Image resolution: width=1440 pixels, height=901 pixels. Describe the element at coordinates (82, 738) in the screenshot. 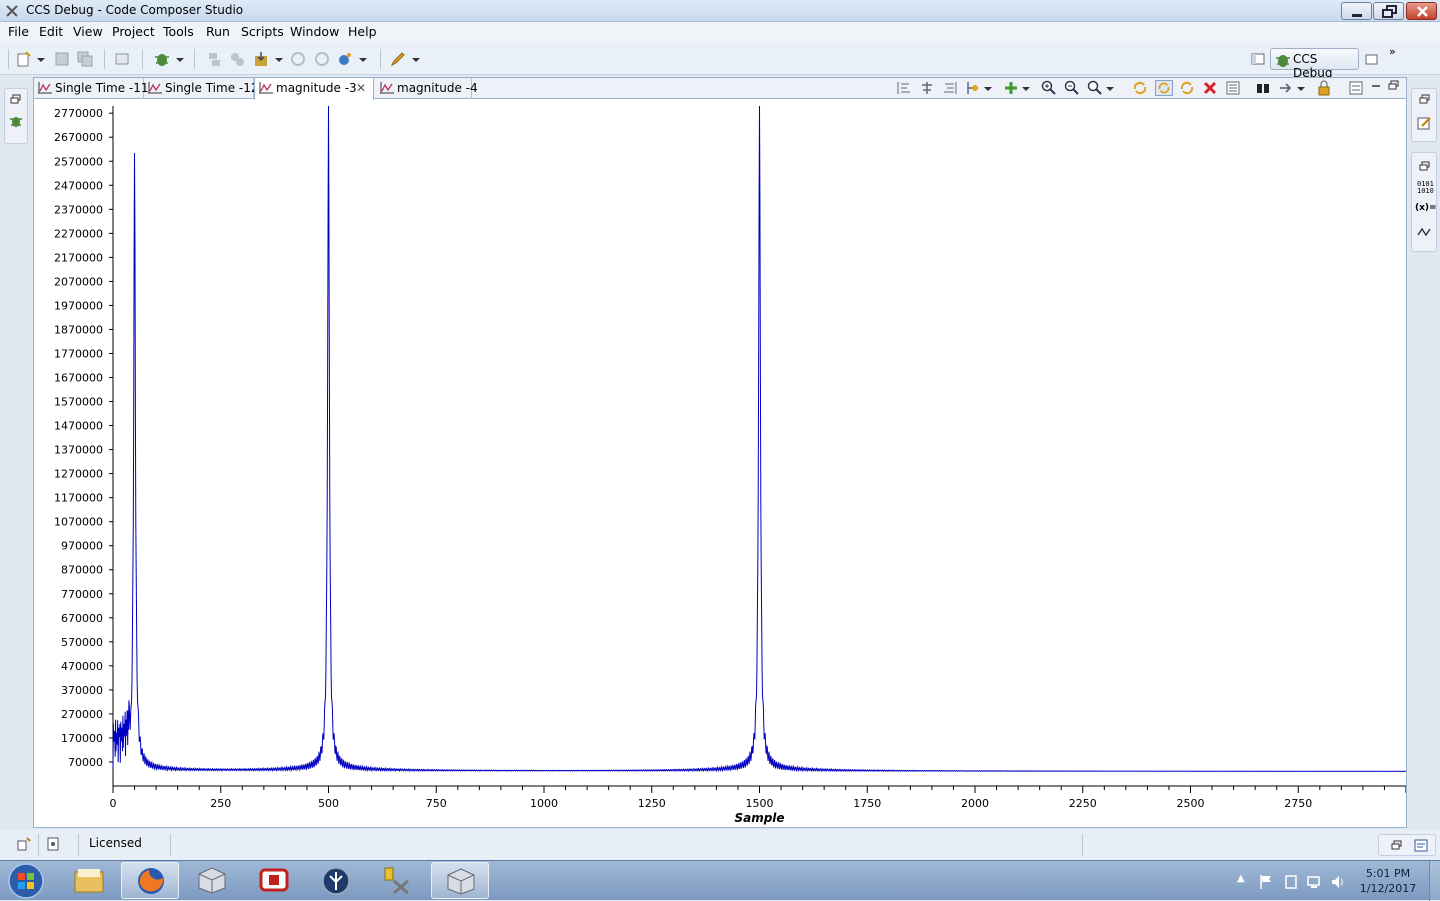

I see `y-tick-label: 170000` at that location.